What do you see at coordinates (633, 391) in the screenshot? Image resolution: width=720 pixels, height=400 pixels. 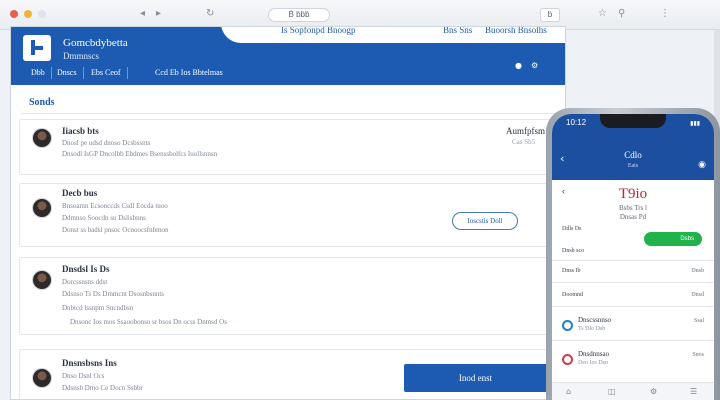 I see `phone-bottom-nav: ⌂ ◫ ⚙ ☰` at bounding box center [633, 391].